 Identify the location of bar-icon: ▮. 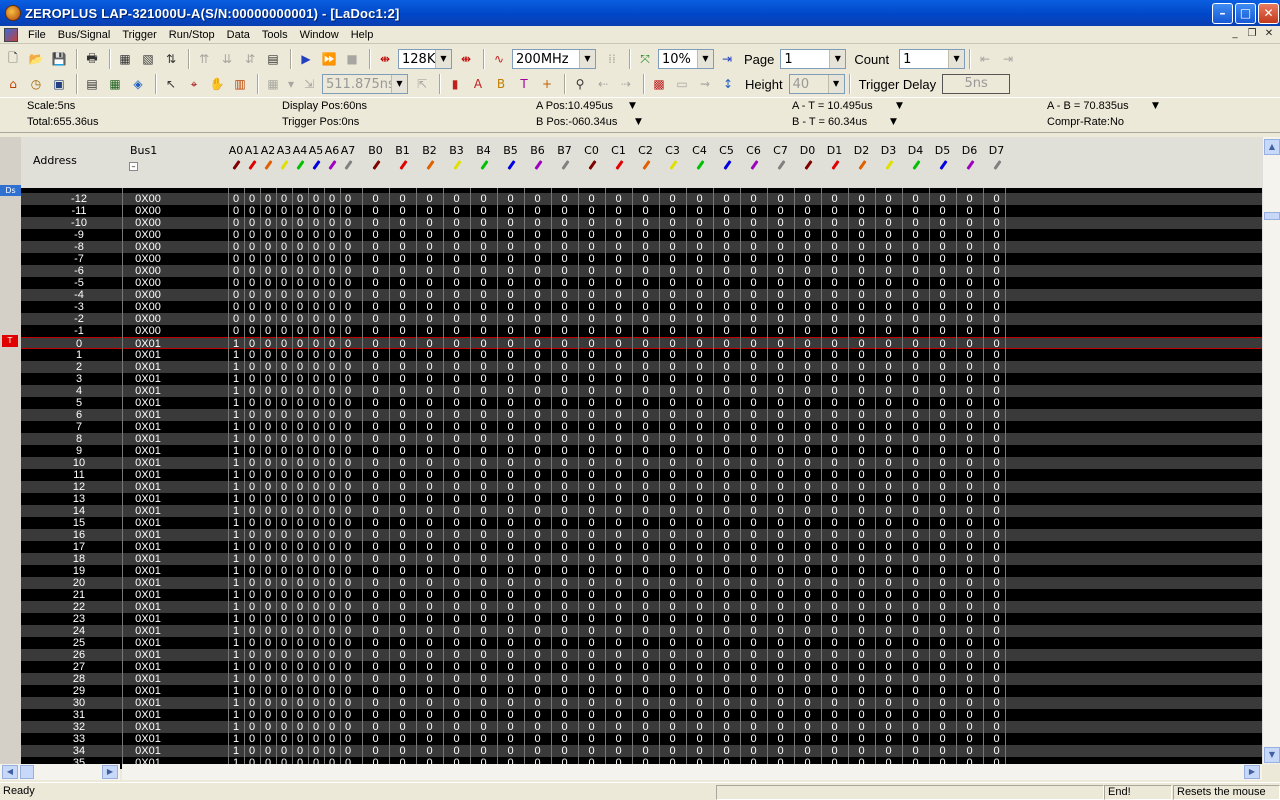
(455, 84).